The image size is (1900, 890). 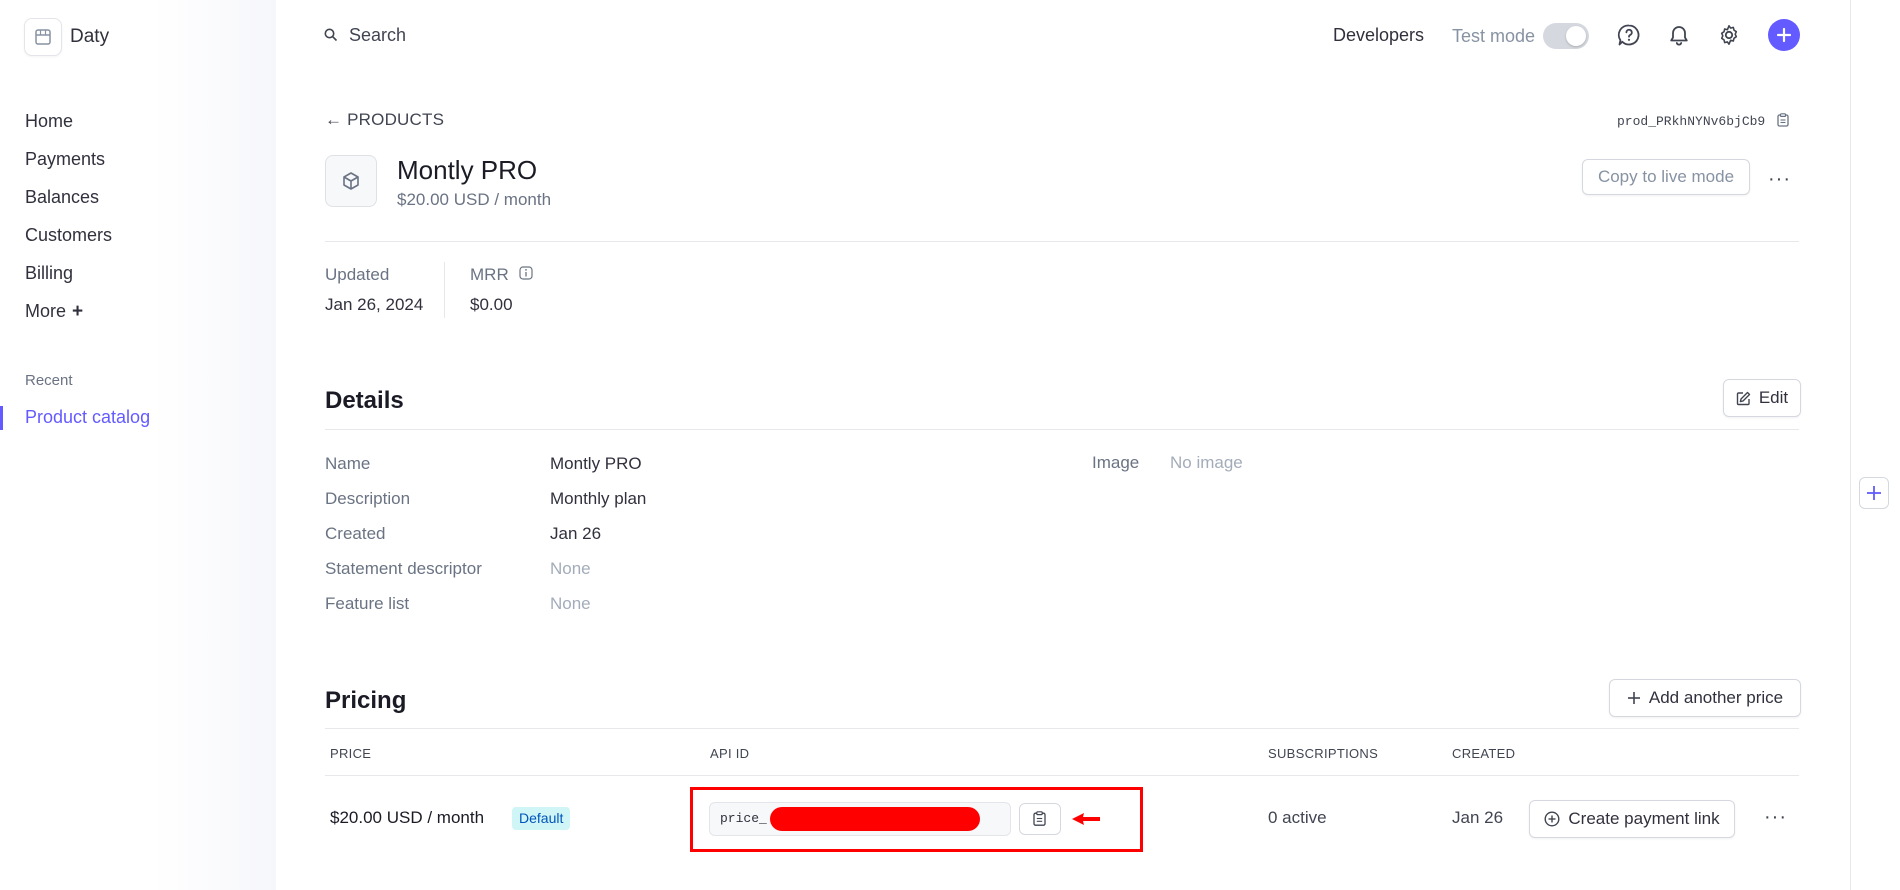 What do you see at coordinates (1743, 398) in the screenshot?
I see `edit-icon` at bounding box center [1743, 398].